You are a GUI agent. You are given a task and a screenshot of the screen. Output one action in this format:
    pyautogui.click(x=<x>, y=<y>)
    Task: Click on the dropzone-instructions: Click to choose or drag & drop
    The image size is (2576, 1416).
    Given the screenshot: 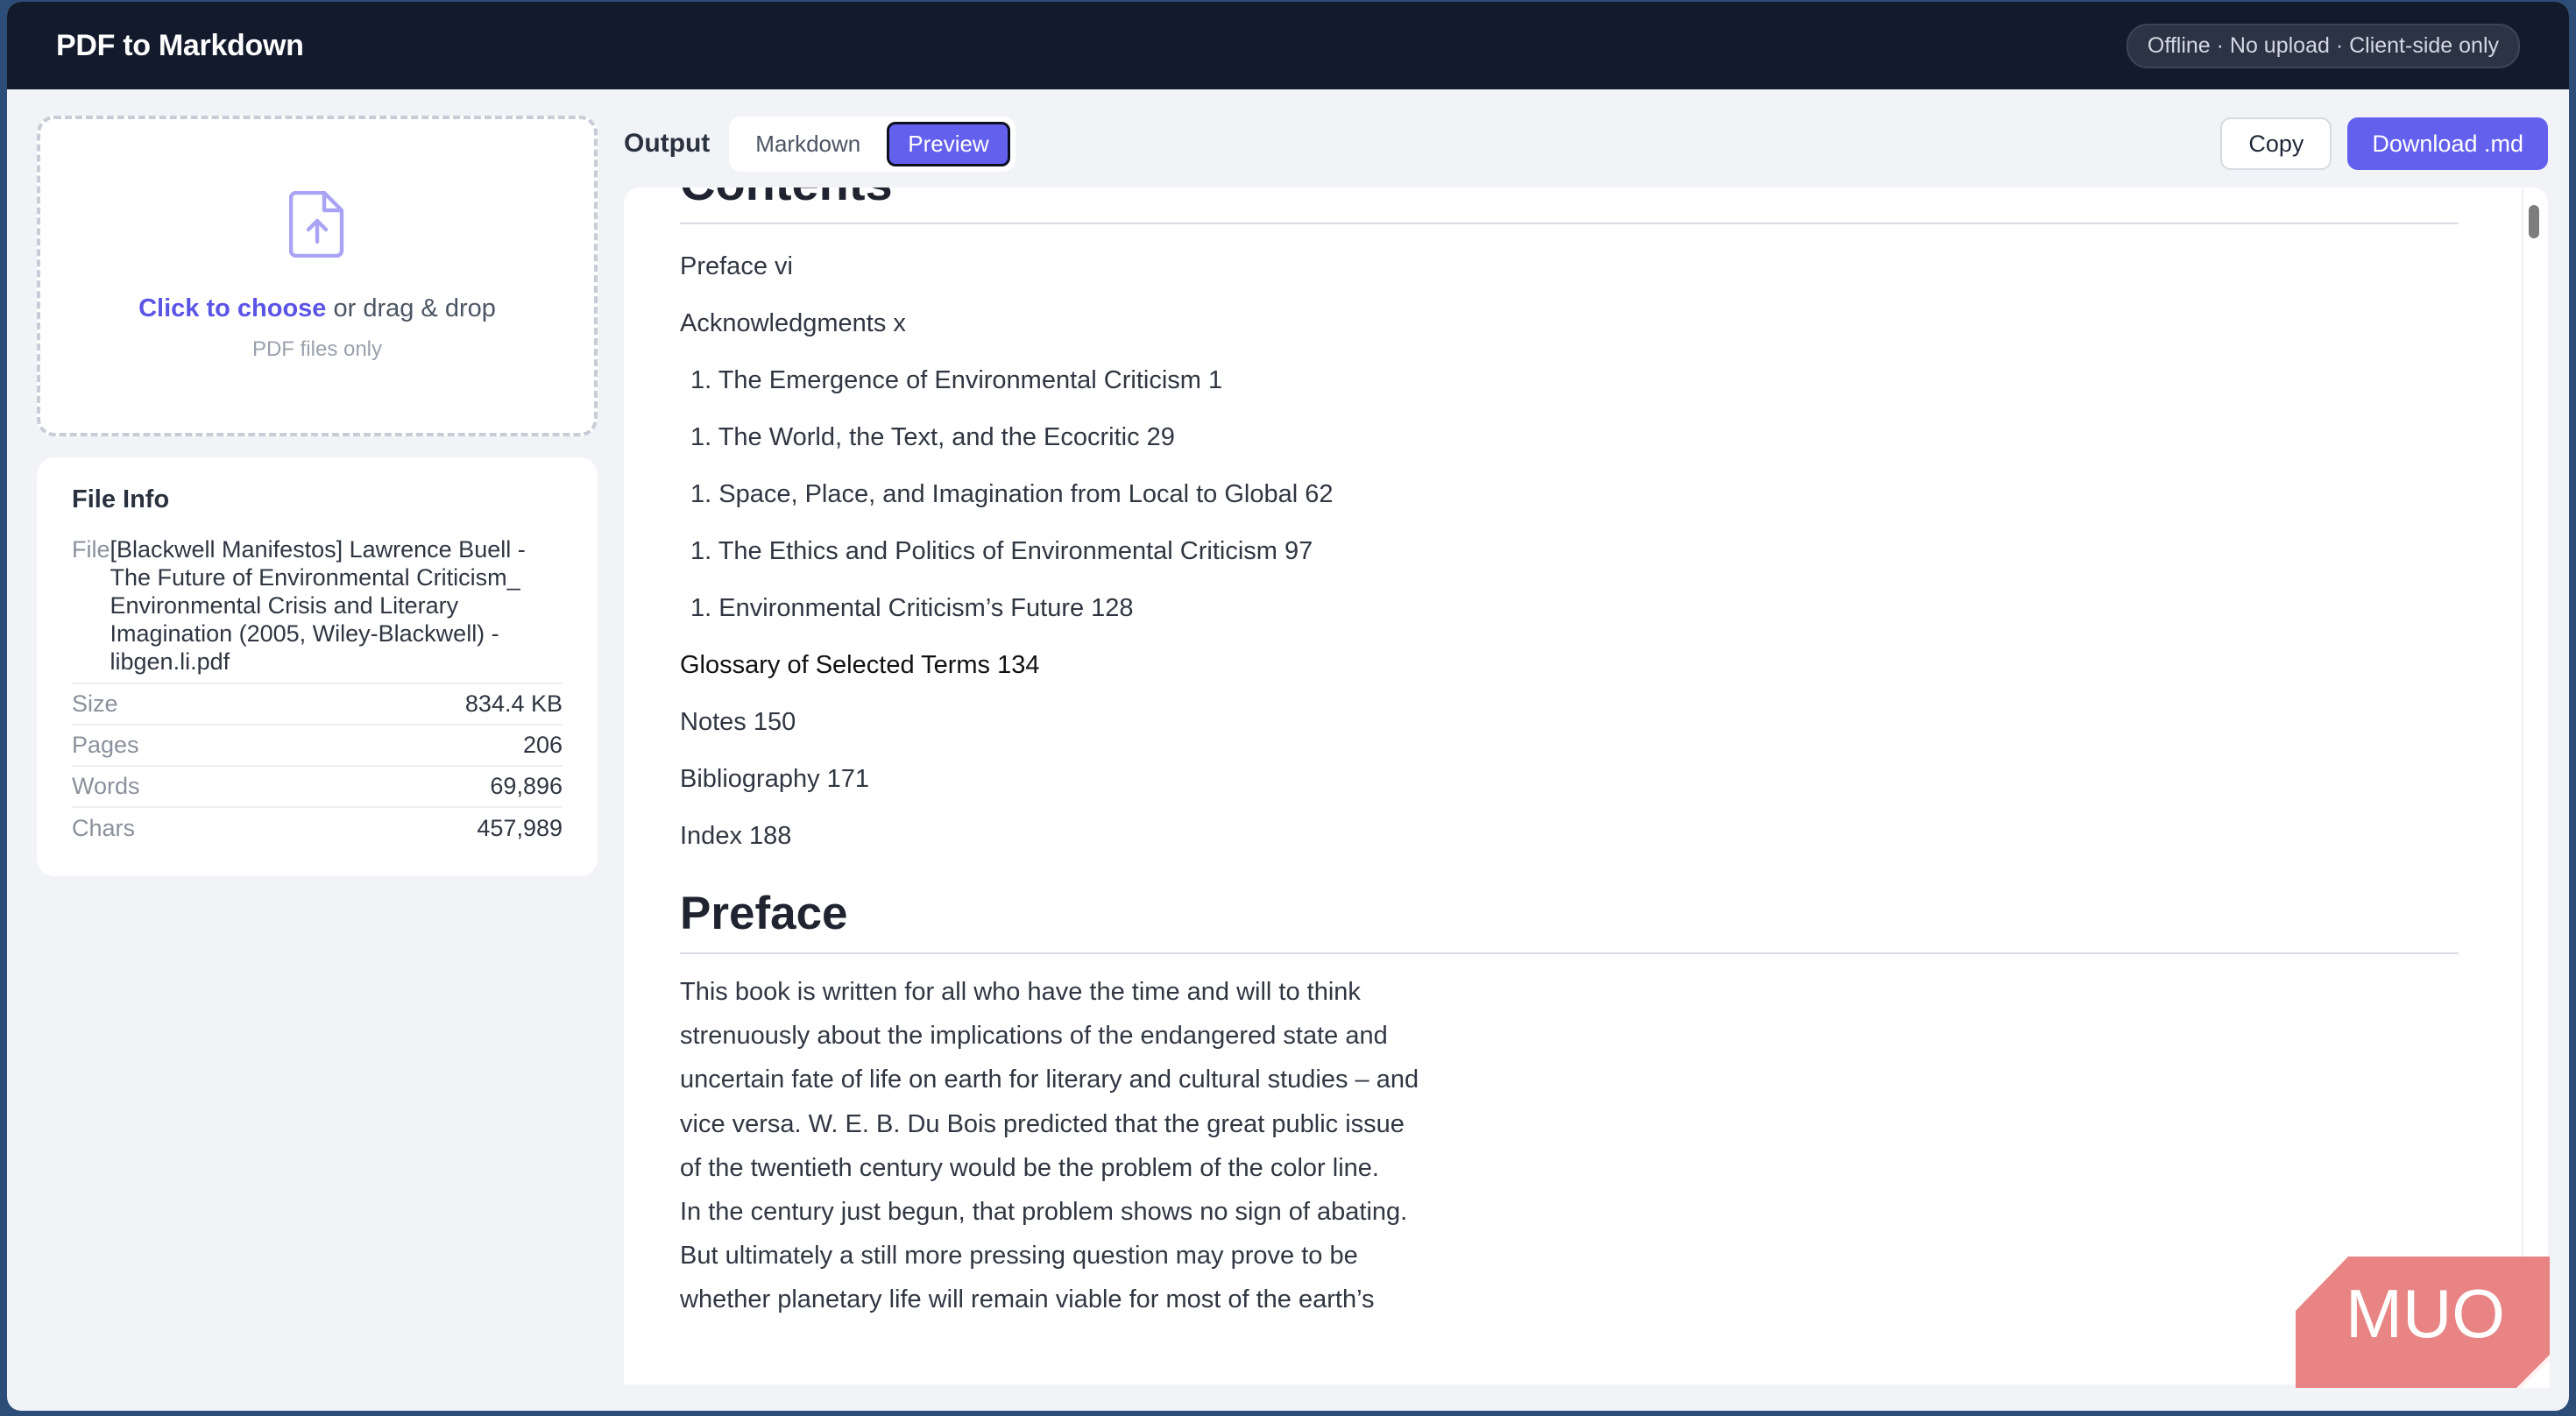 What is the action you would take?
    pyautogui.click(x=317, y=308)
    